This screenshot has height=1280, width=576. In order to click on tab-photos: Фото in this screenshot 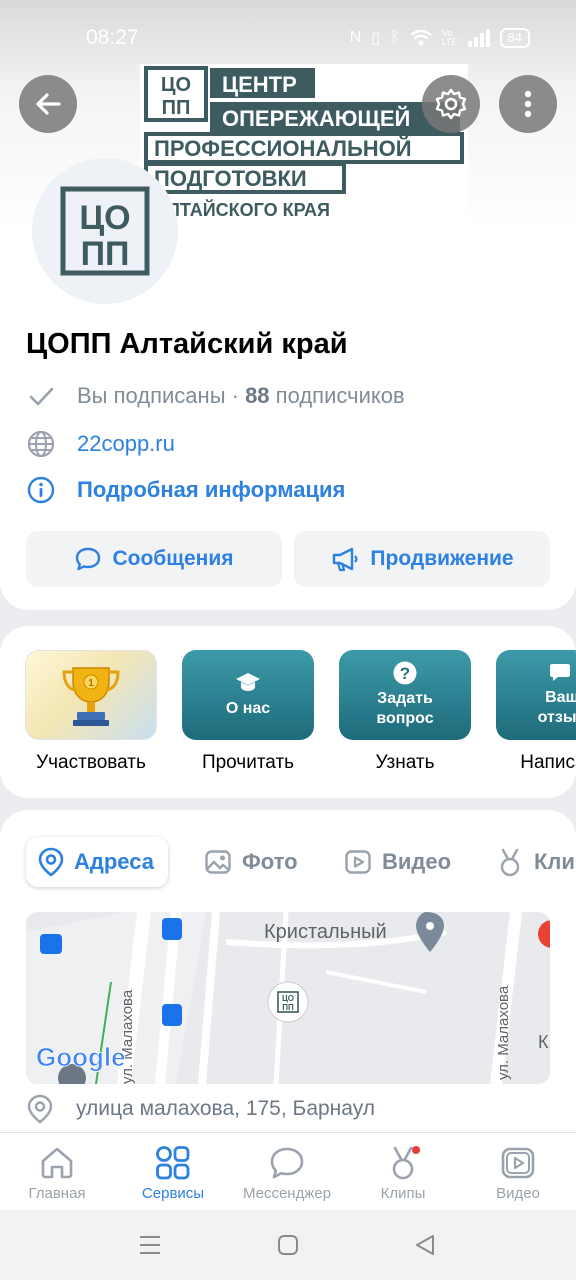, I will do `click(251, 862)`.